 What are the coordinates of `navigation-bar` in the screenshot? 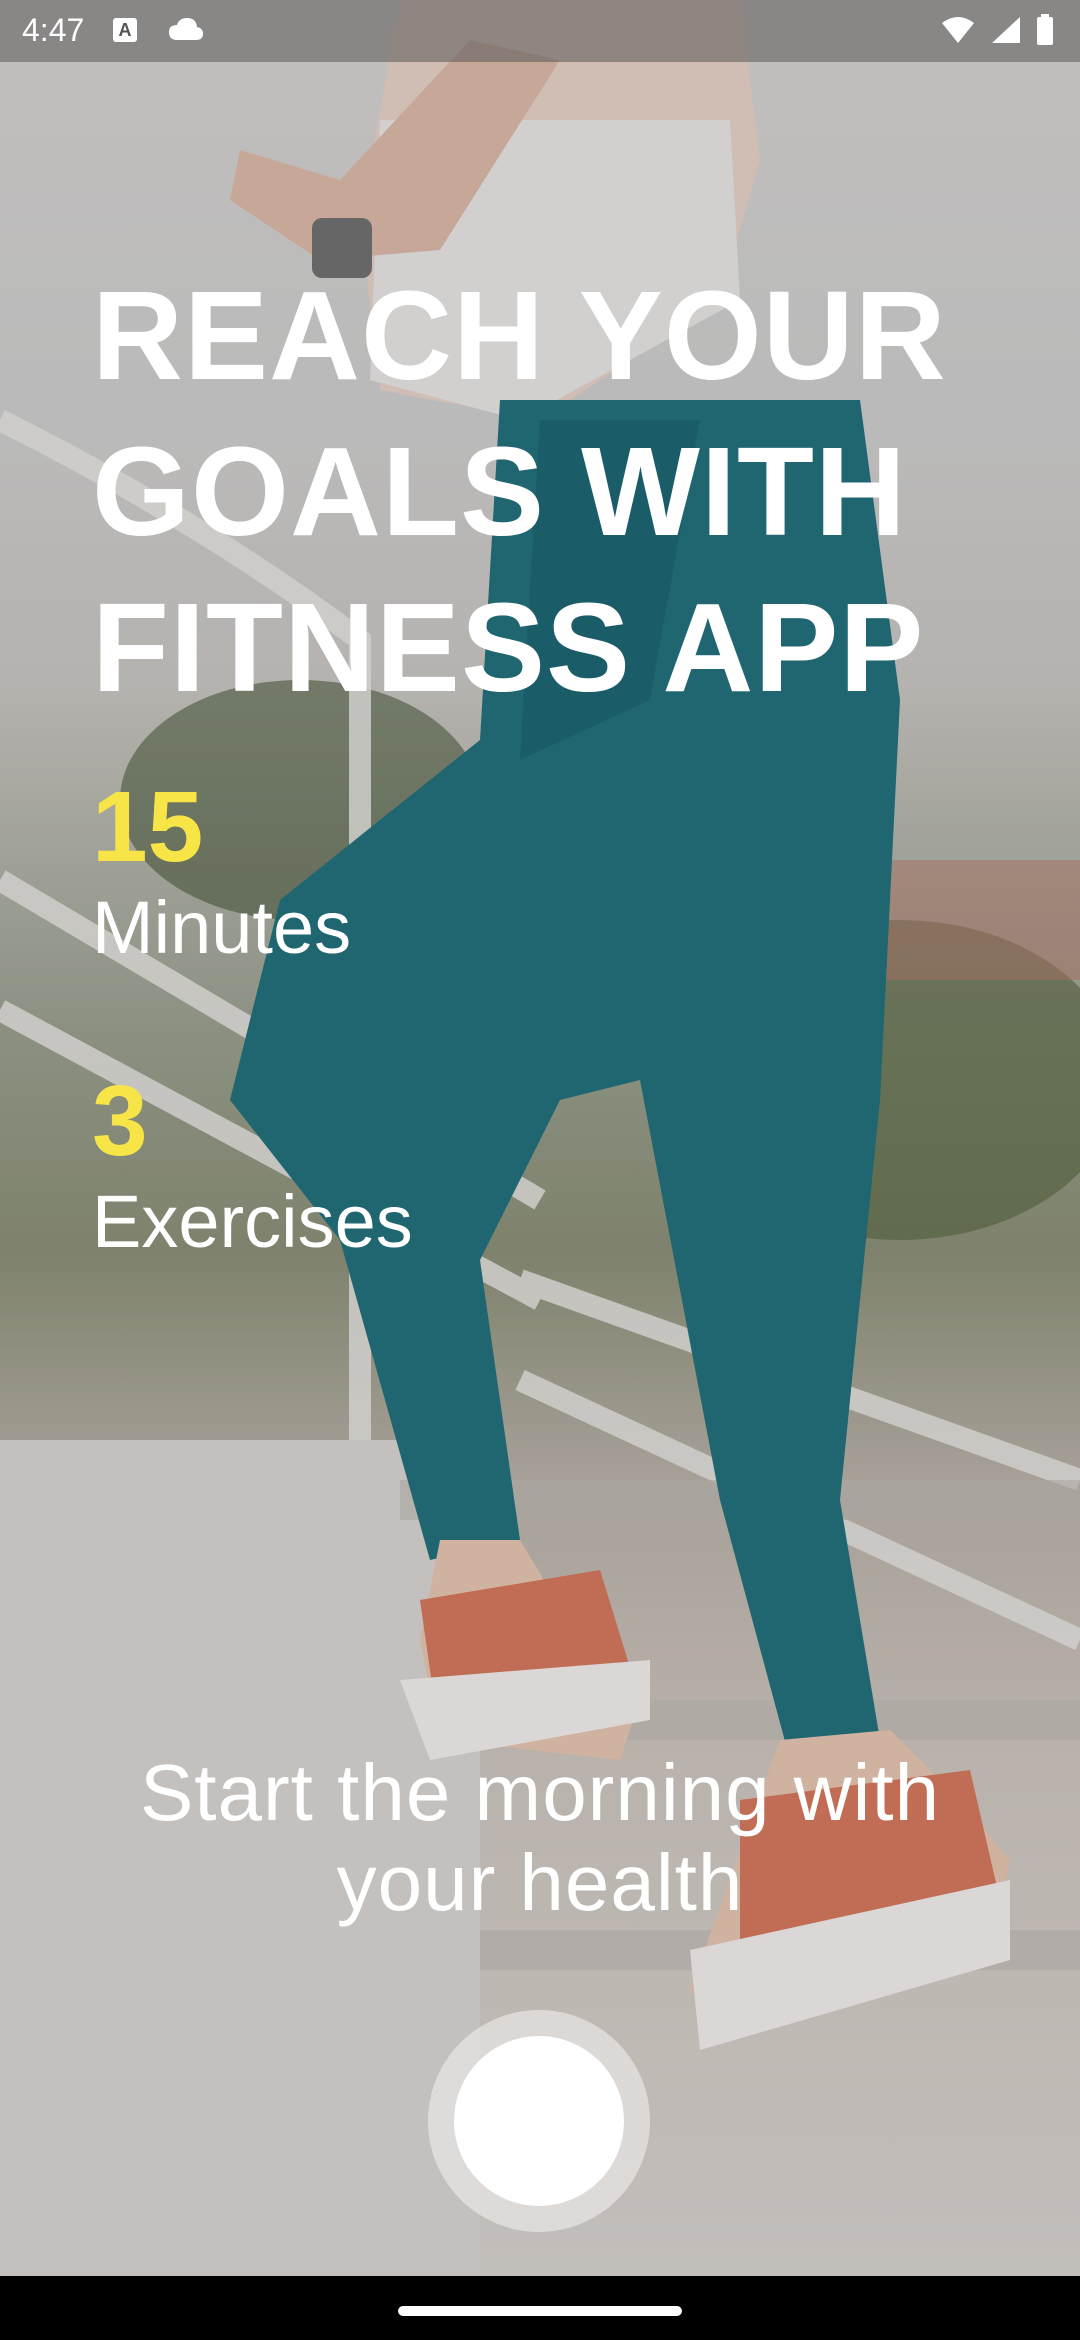 It's located at (540, 2308).